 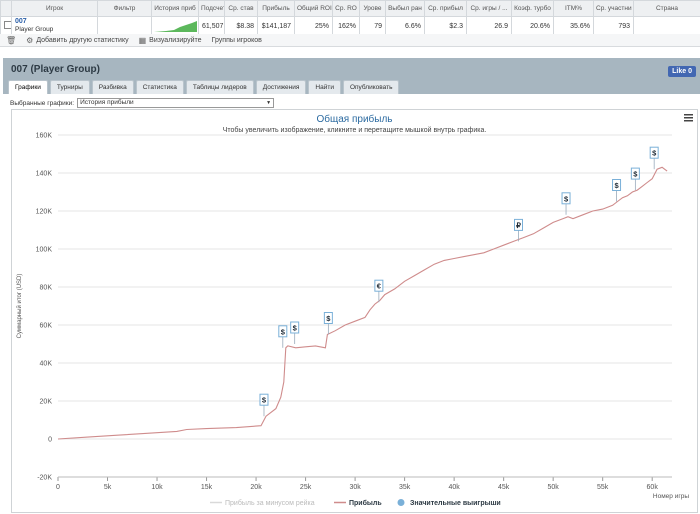 What do you see at coordinates (574, 26) in the screenshot?
I see `itm-cell: 35.6%` at bounding box center [574, 26].